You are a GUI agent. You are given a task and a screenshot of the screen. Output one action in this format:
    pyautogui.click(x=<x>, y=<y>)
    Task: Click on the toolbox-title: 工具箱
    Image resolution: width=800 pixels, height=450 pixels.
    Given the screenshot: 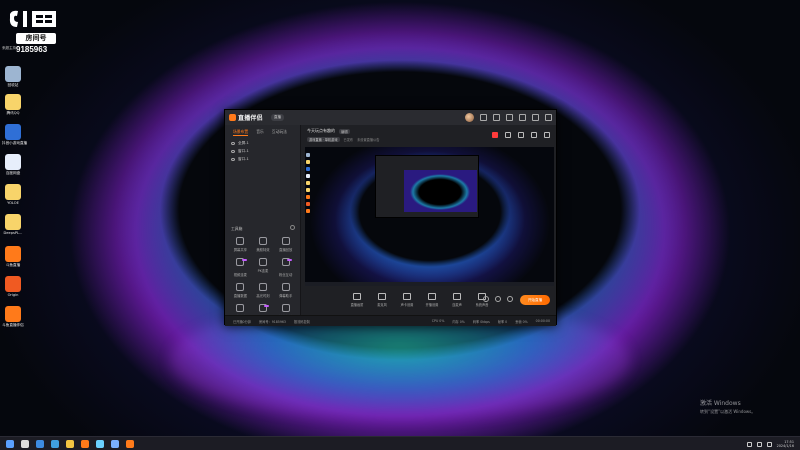 What is the action you would take?
    pyautogui.click(x=237, y=228)
    